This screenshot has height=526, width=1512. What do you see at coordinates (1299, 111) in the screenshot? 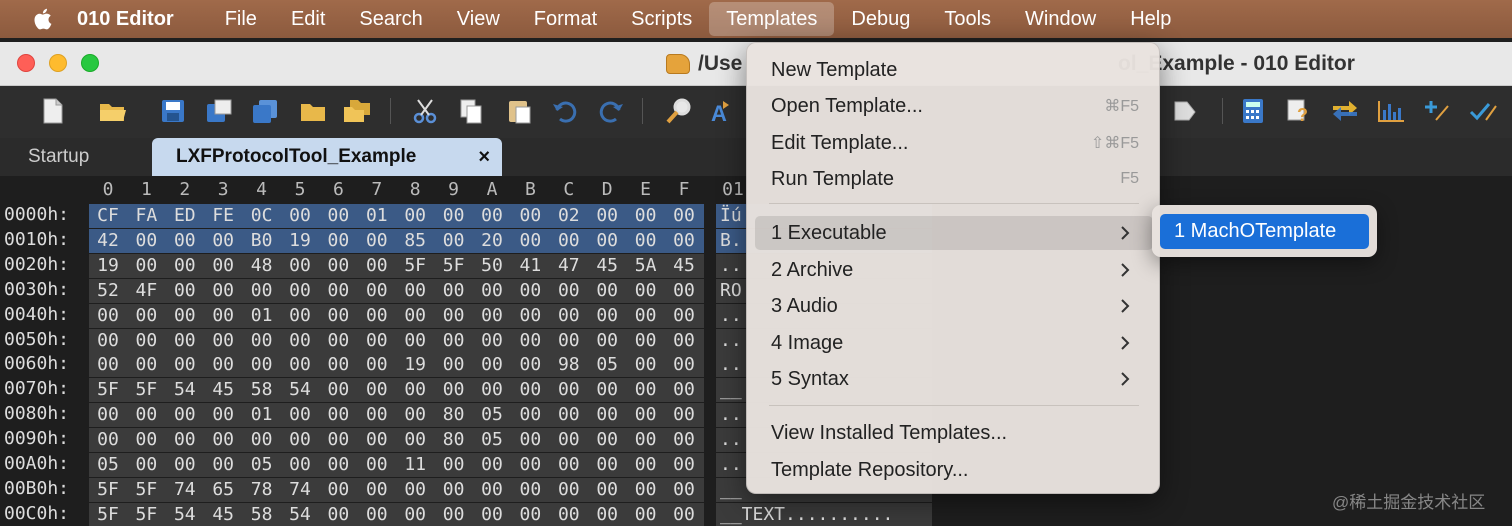
I see `inspector-icon: ?` at bounding box center [1299, 111].